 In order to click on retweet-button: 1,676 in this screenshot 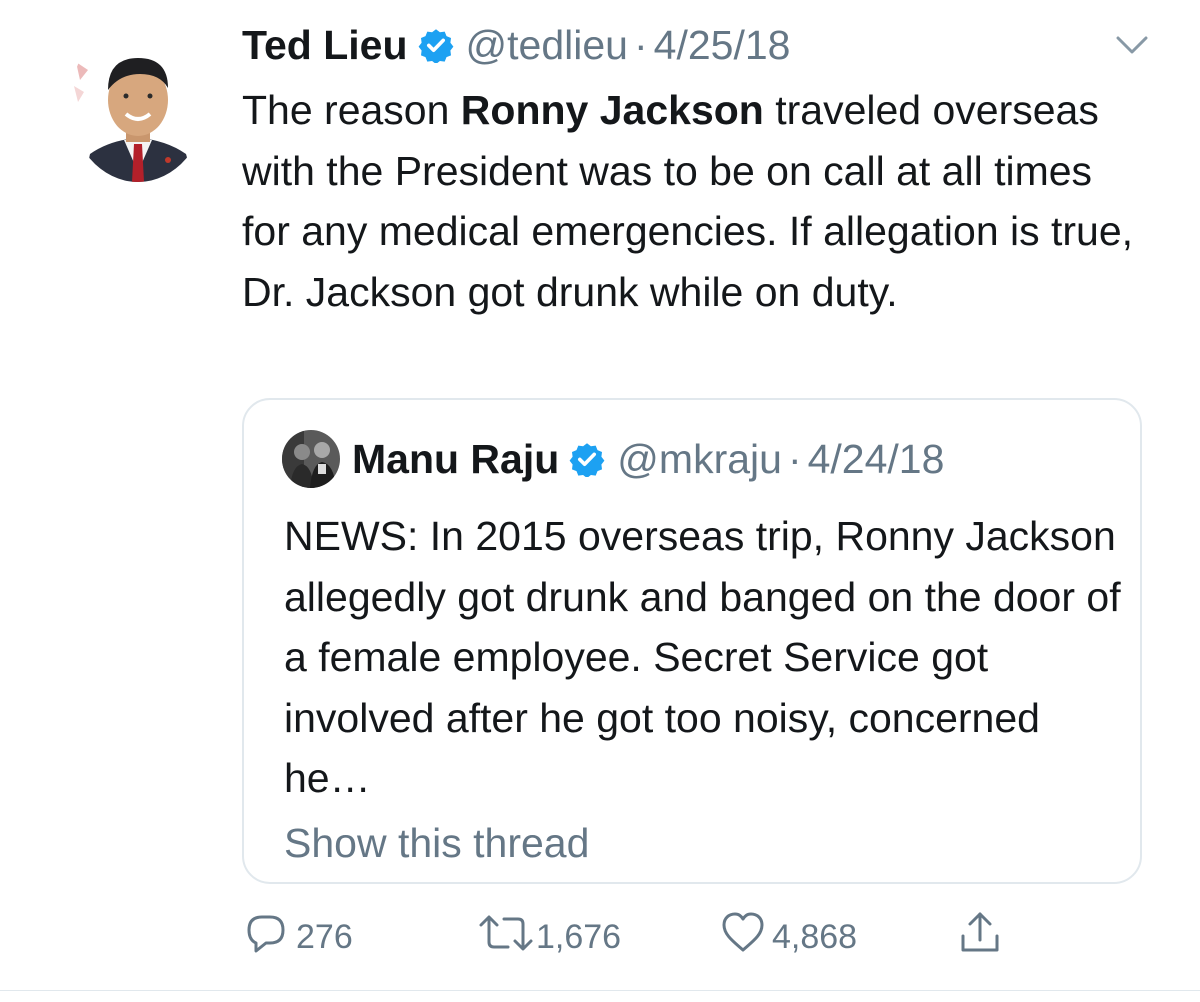, I will do `click(549, 937)`.